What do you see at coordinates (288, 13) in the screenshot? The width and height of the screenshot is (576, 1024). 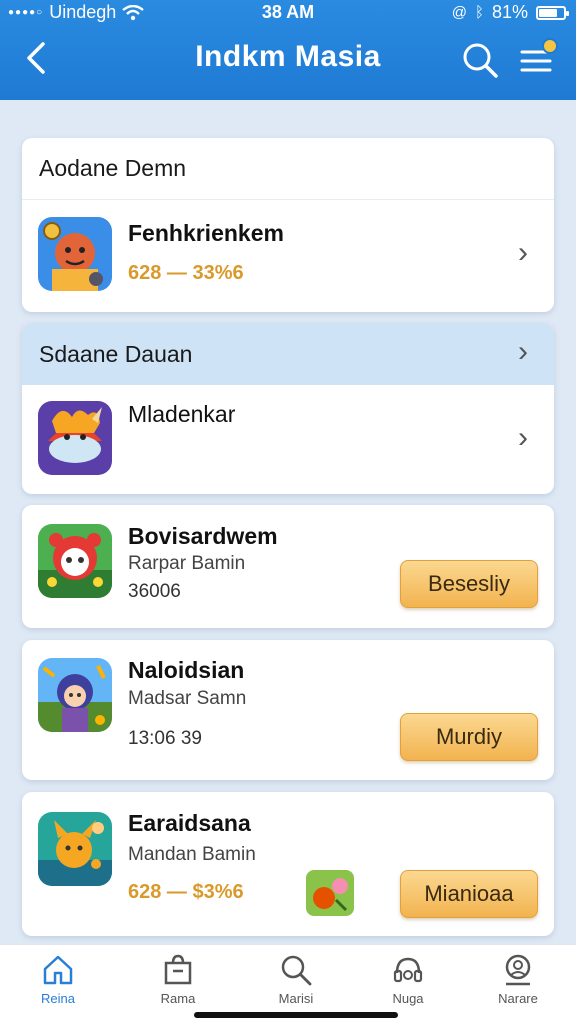 I see `status-bar: ●●●●○ Uindegh 38 AM @ ᛒ 81%` at bounding box center [288, 13].